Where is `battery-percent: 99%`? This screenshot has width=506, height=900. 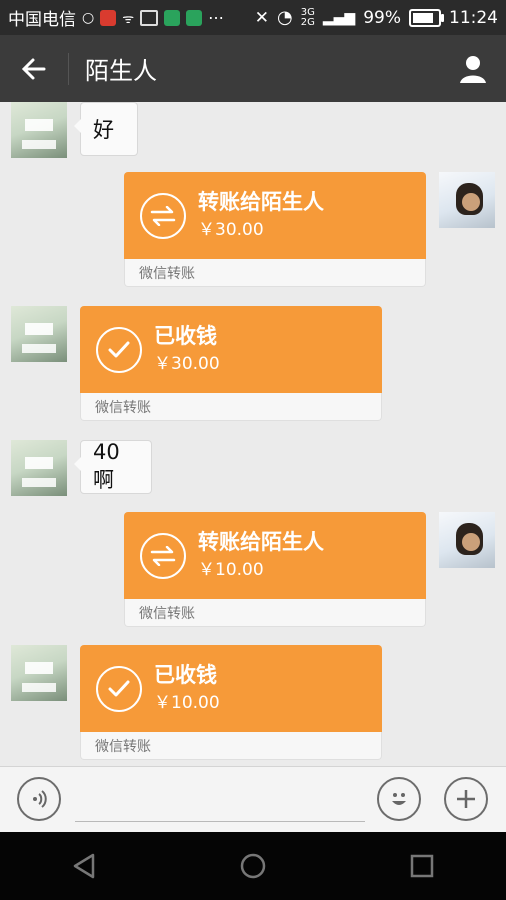
battery-percent: 99% is located at coordinates (382, 17).